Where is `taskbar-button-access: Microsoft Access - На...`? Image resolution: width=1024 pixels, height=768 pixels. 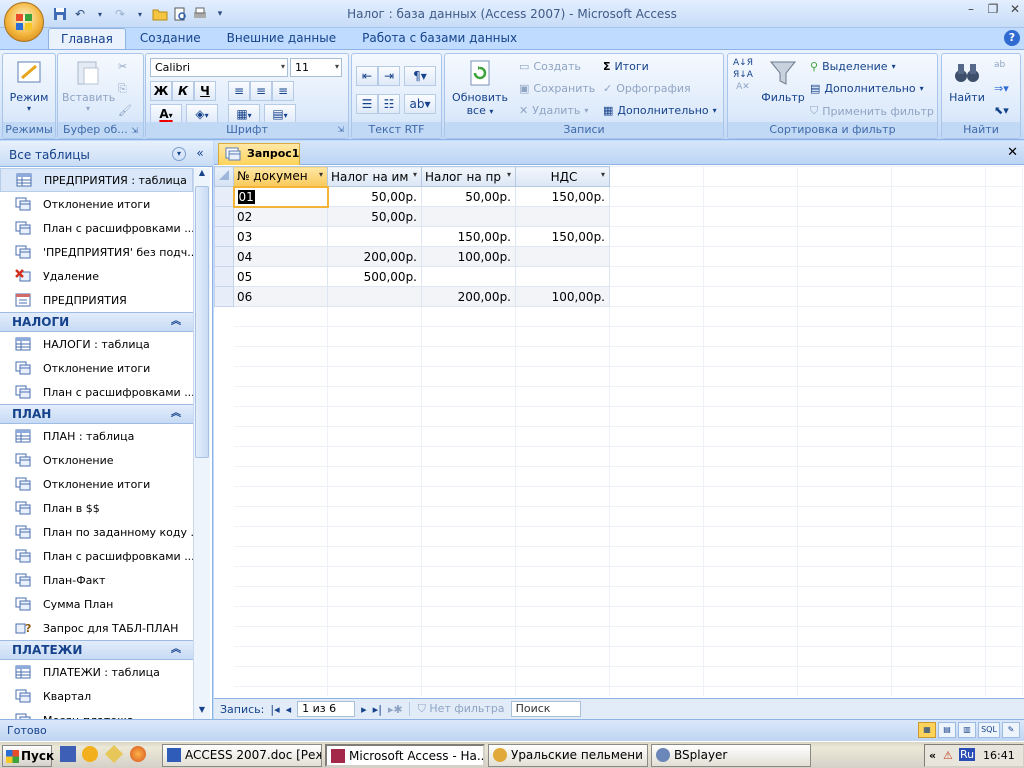
taskbar-button-access: Microsoft Access - На... is located at coordinates (405, 755).